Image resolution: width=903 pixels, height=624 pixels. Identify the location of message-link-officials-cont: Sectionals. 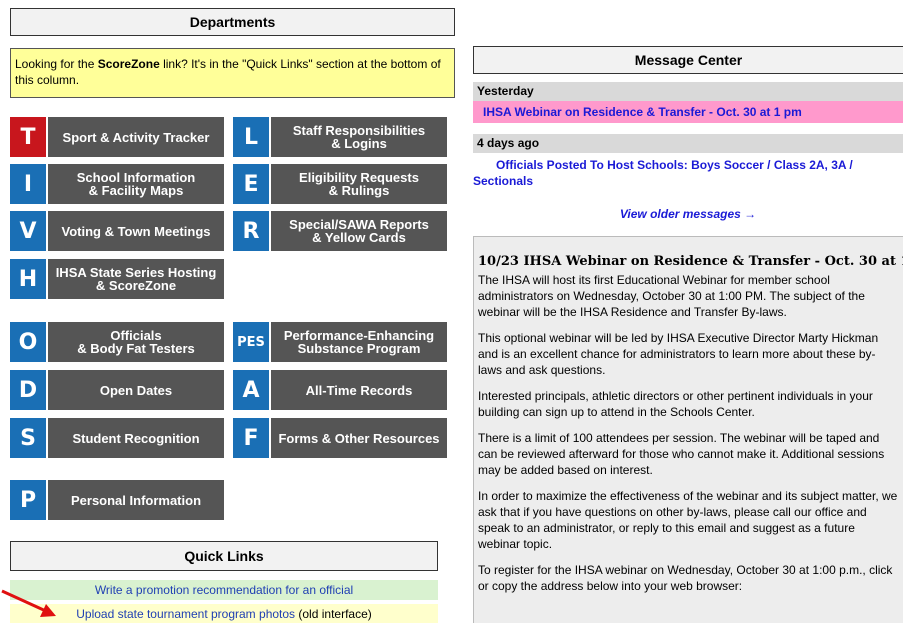
(688, 181).